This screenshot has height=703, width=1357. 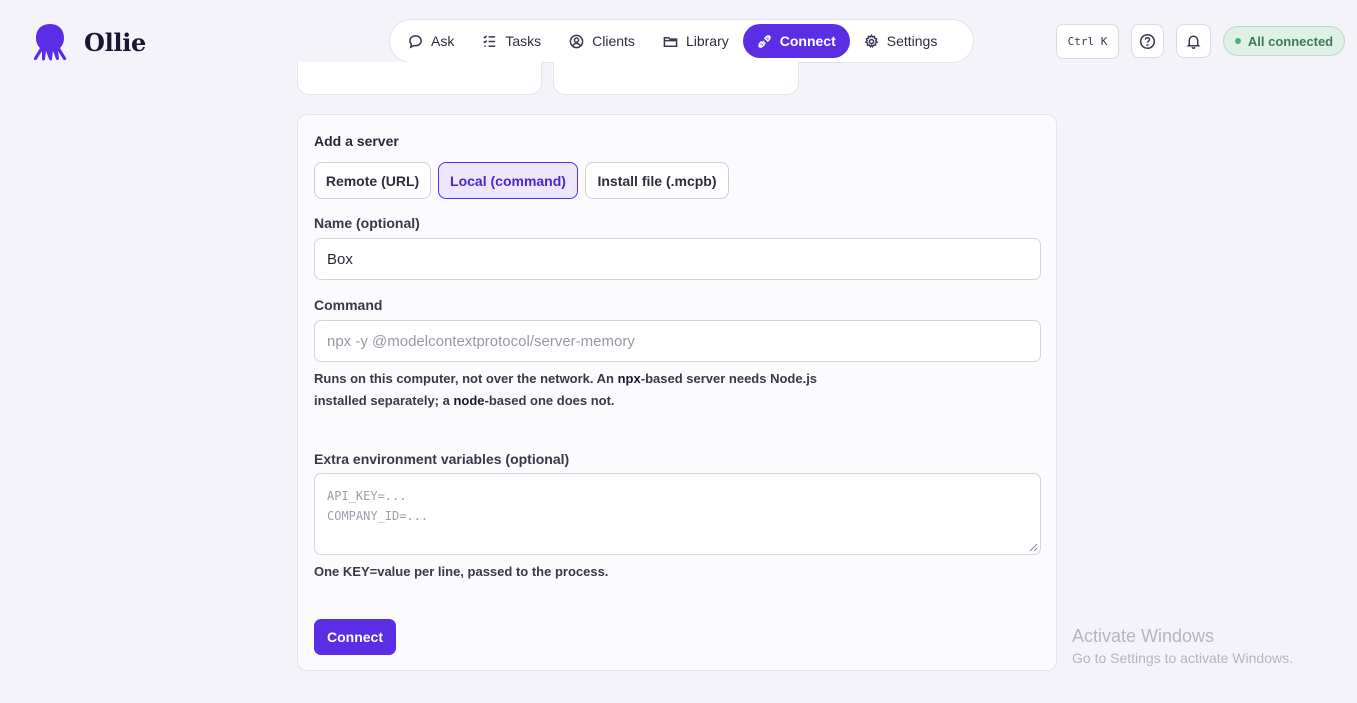 I want to click on nav-settings: Settings, so click(x=901, y=41).